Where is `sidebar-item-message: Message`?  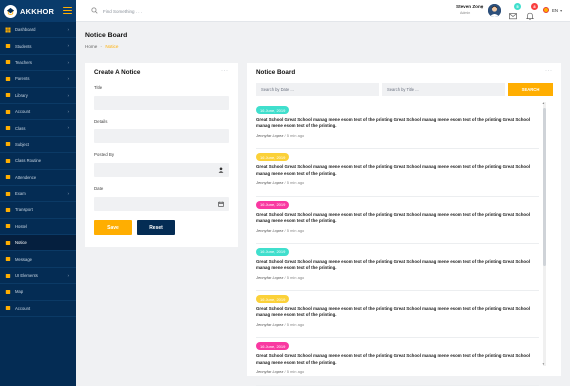
sidebar-item-message: Message is located at coordinates (38, 259).